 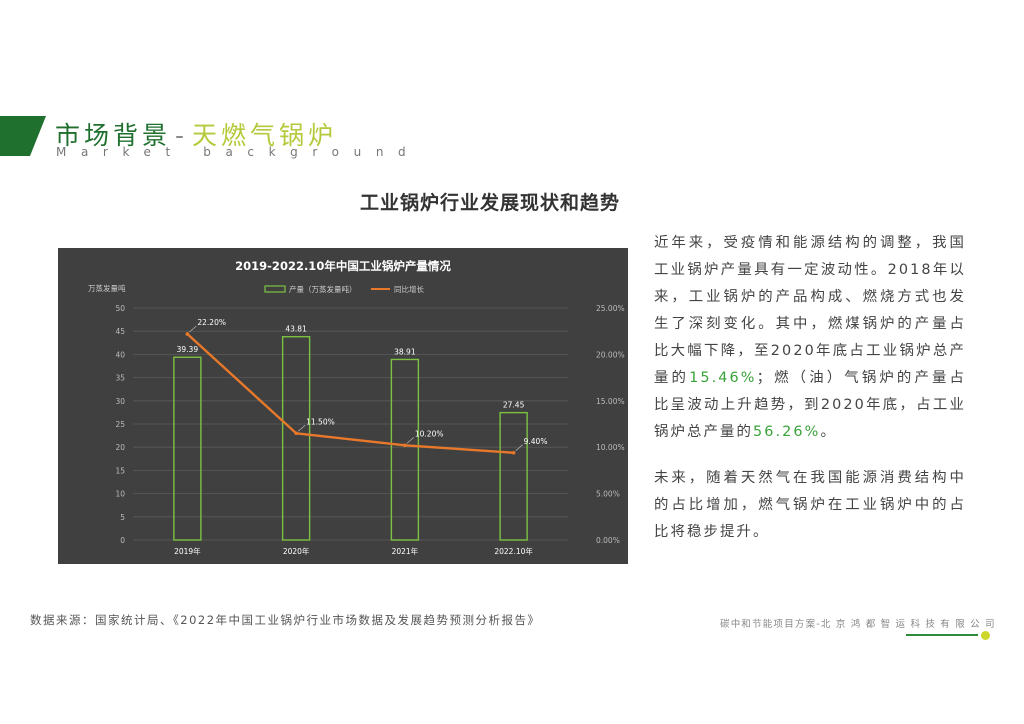 I want to click on y-tick-label: 50, so click(x=120, y=308).